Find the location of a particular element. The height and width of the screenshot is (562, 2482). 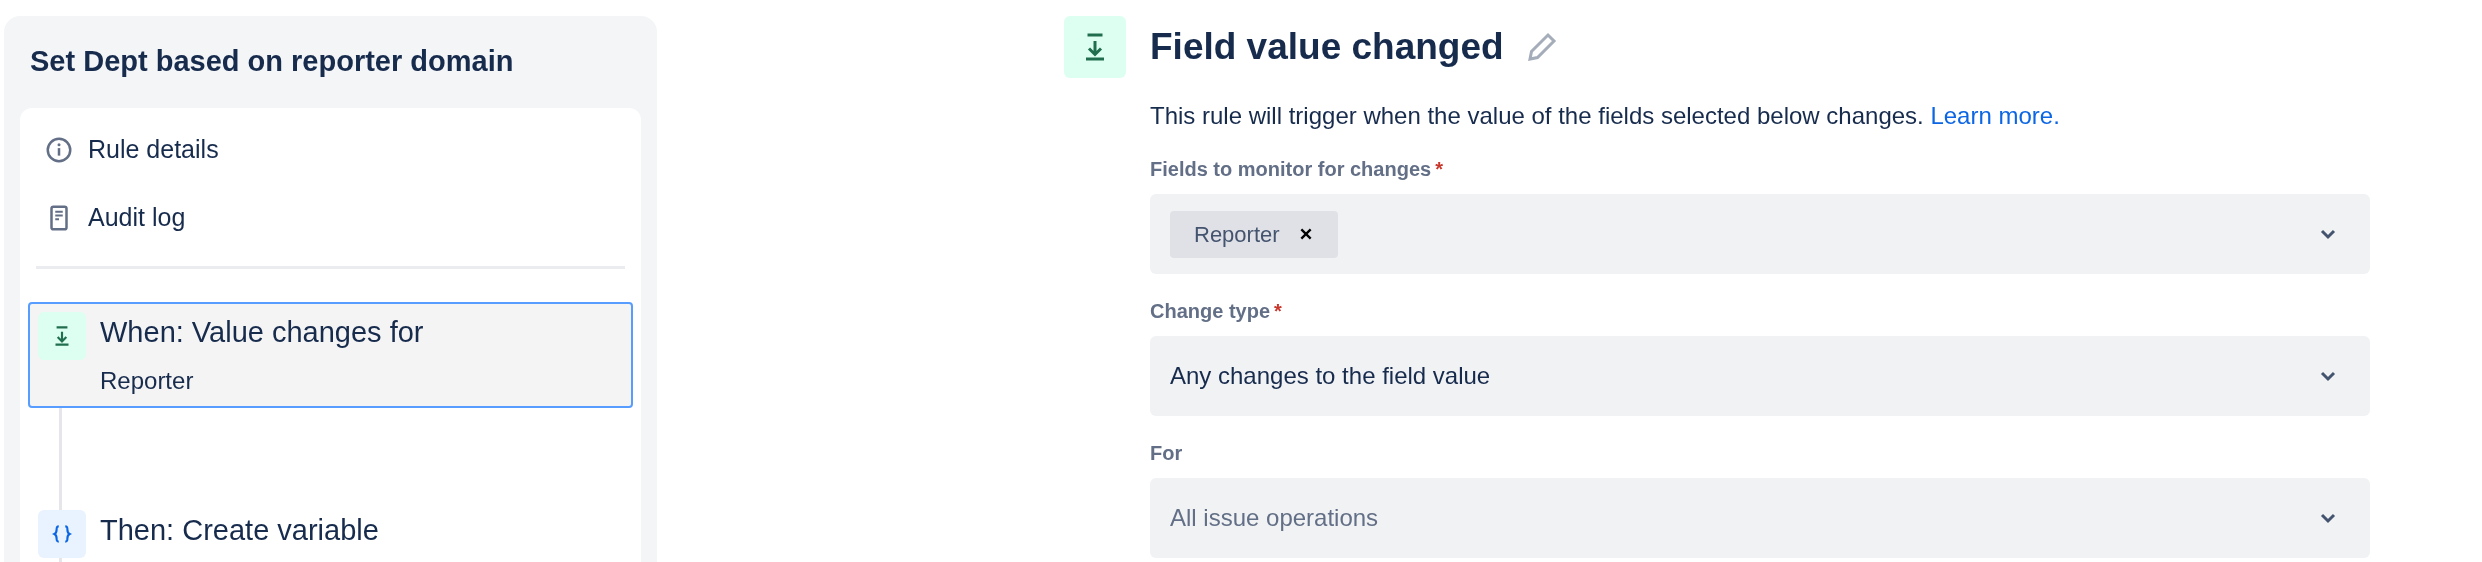

select-field: All issue operations is located at coordinates (1760, 518).